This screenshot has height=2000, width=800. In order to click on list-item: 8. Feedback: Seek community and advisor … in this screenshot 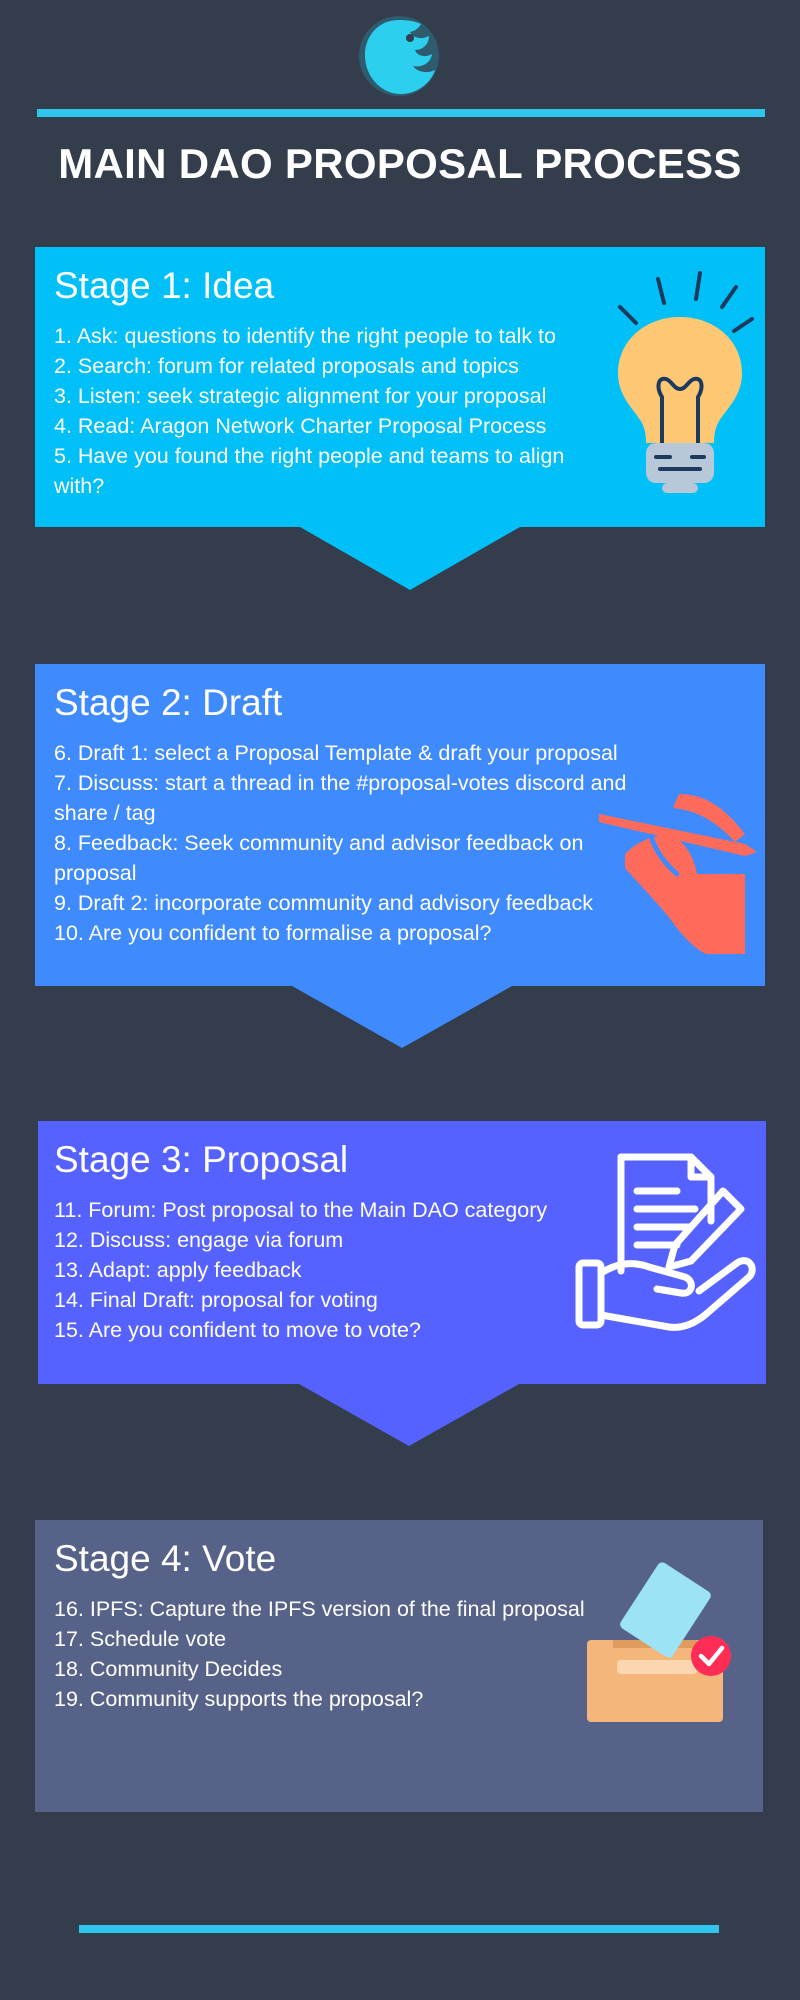, I will do `click(319, 858)`.